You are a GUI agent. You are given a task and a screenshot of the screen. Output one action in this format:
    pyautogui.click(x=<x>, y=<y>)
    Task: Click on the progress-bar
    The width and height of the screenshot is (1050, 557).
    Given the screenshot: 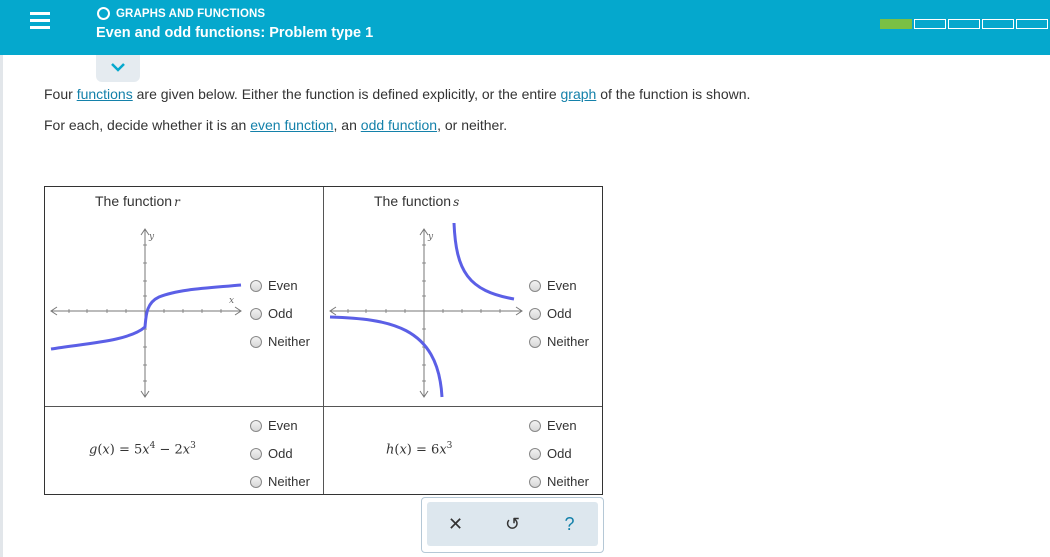 What is the action you would take?
    pyautogui.click(x=965, y=24)
    